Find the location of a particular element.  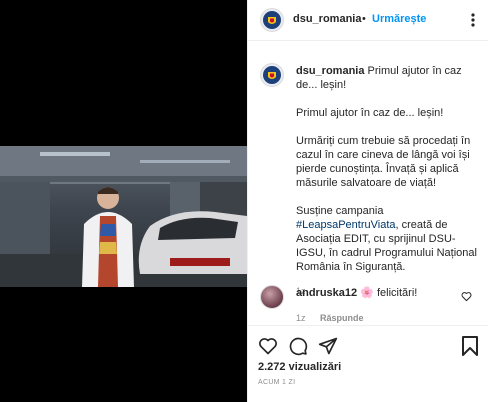

bookmark-icon is located at coordinates (470, 348).